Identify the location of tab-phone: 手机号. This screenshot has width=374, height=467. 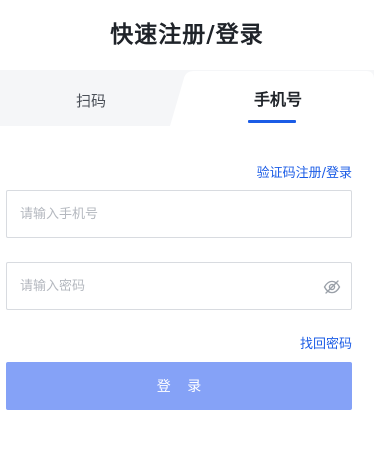
(278, 98).